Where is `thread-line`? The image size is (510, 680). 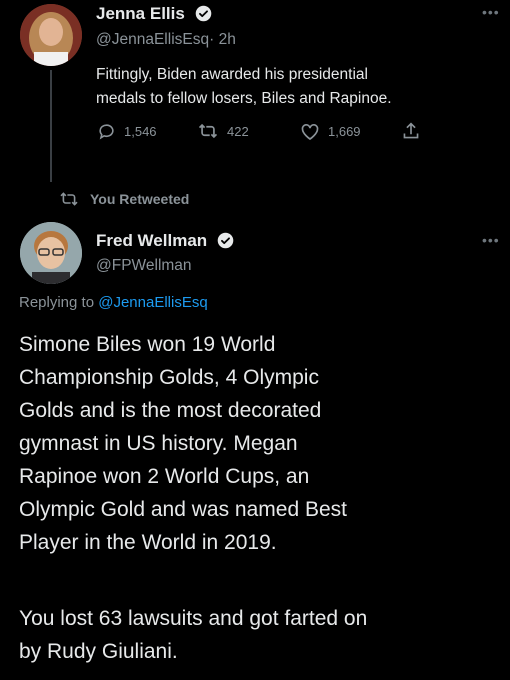
thread-line is located at coordinates (51, 126).